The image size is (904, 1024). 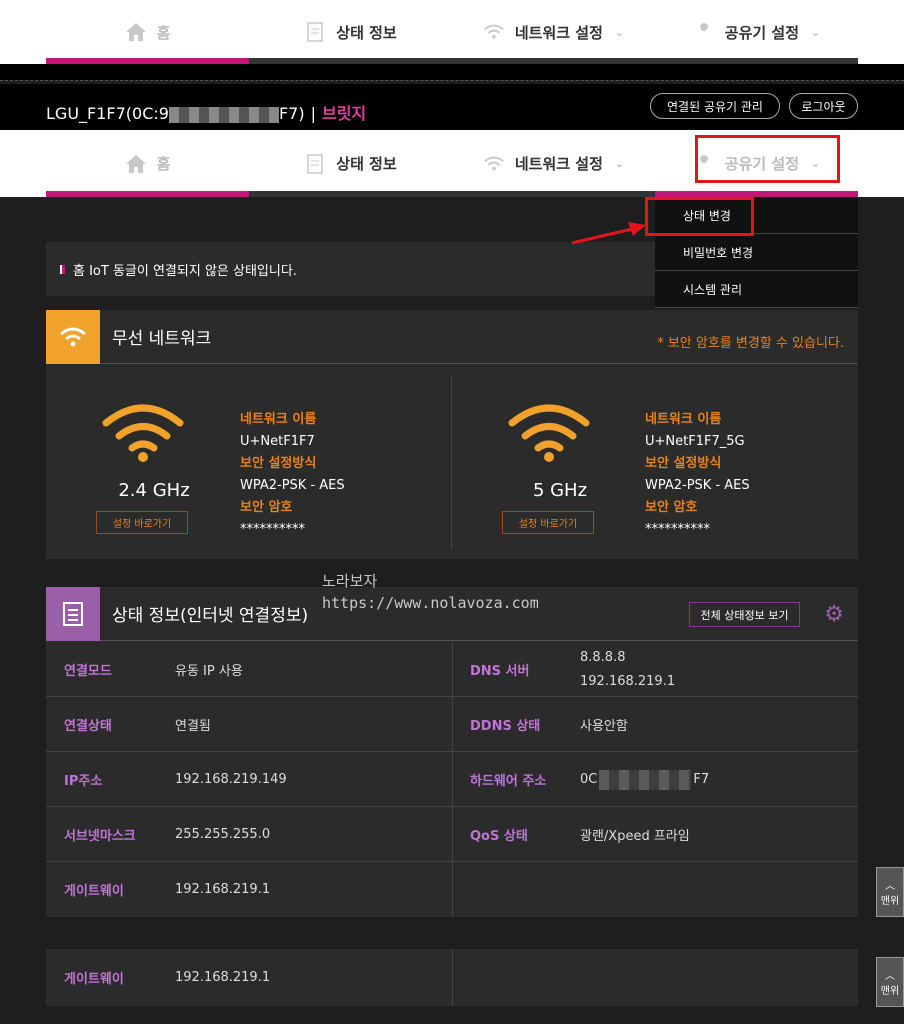 What do you see at coordinates (210, 616) in the screenshot?
I see `panel-title: 상태 정보(인터넷 연결정보)` at bounding box center [210, 616].